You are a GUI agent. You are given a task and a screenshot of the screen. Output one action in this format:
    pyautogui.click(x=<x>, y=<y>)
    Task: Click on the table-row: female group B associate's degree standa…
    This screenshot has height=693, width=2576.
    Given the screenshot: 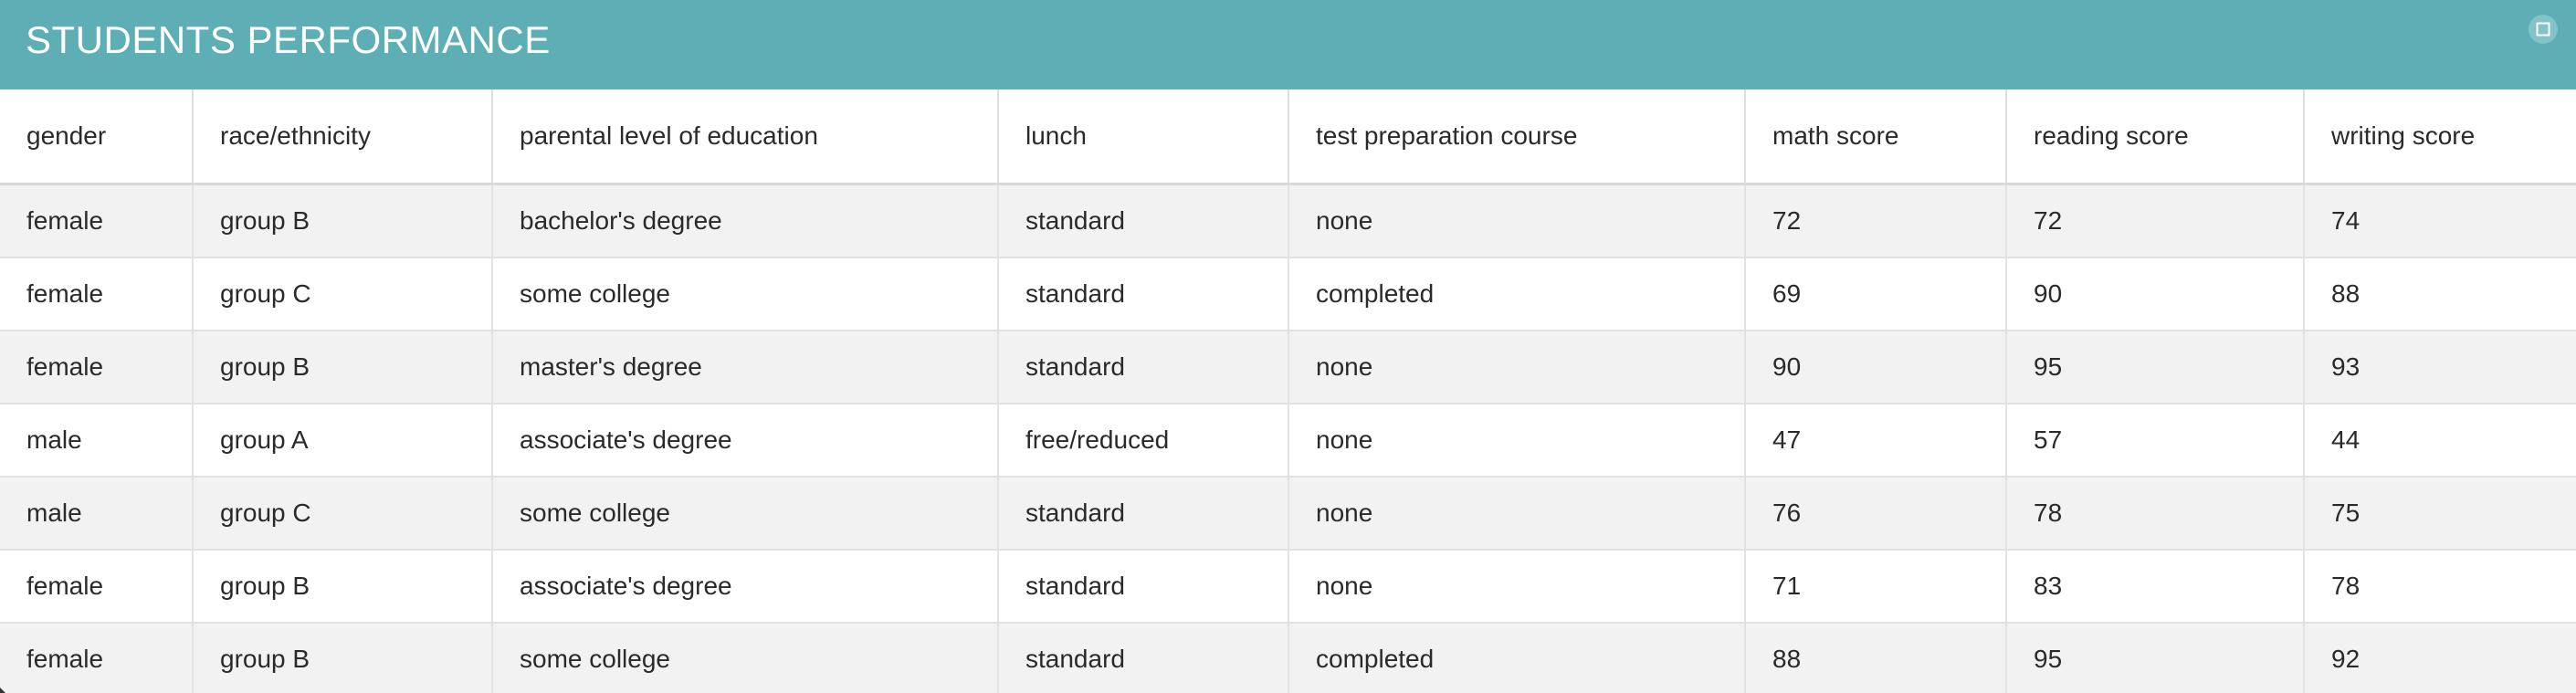 What is the action you would take?
    pyautogui.click(x=1288, y=587)
    